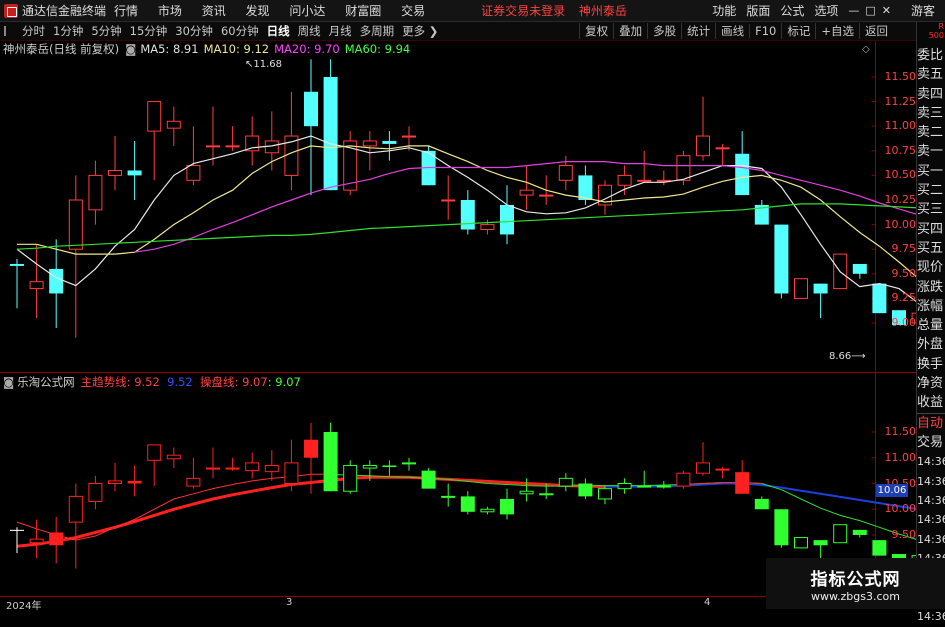 The height and width of the screenshot is (627, 945). What do you see at coordinates (900, 224) in the screenshot?
I see `price-tick: 10.00` at bounding box center [900, 224].